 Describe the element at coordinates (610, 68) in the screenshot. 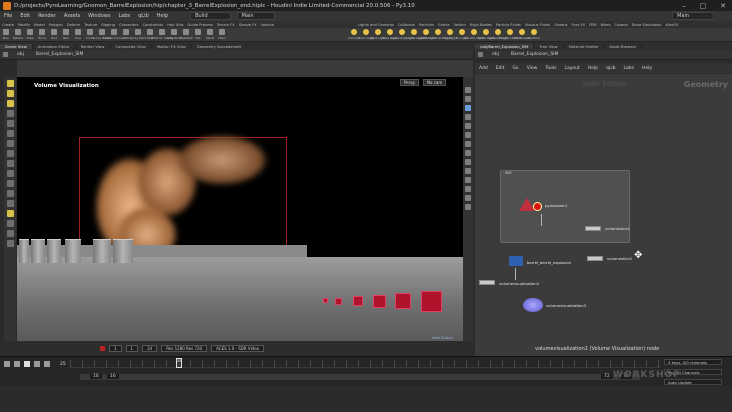

I see `network-menu-item: qLib` at that location.